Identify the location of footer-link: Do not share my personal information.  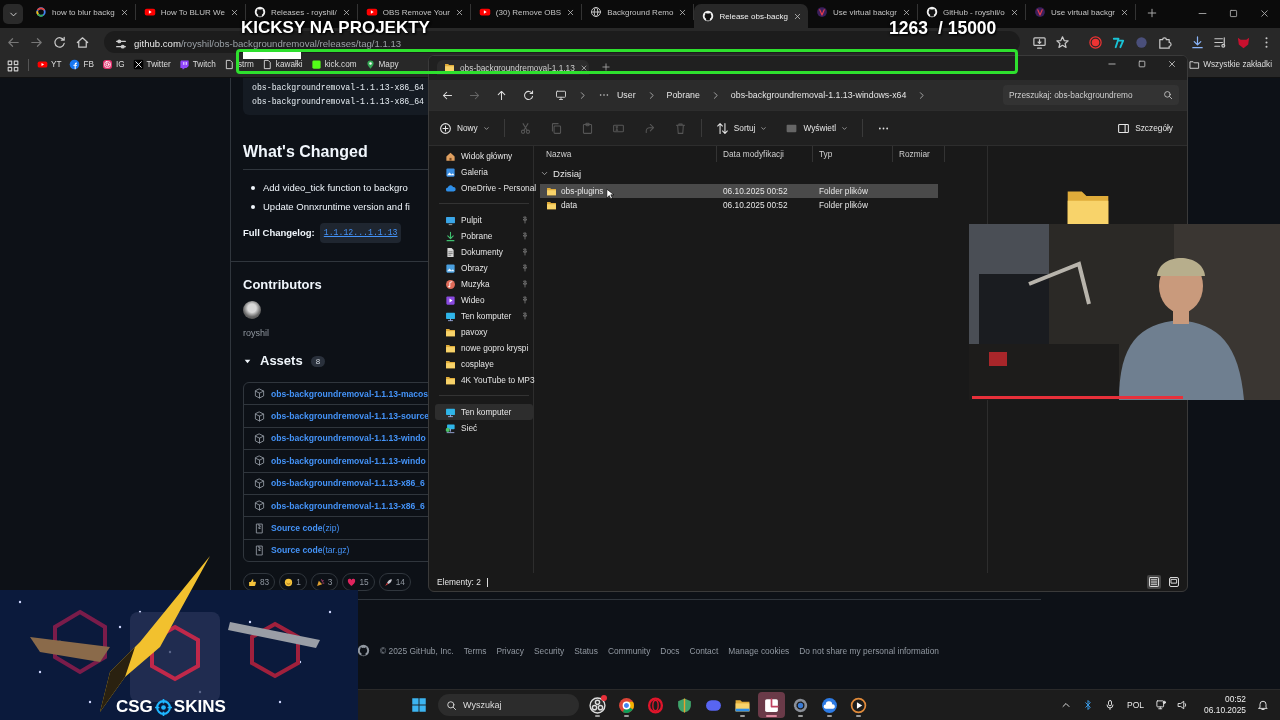
(869, 650).